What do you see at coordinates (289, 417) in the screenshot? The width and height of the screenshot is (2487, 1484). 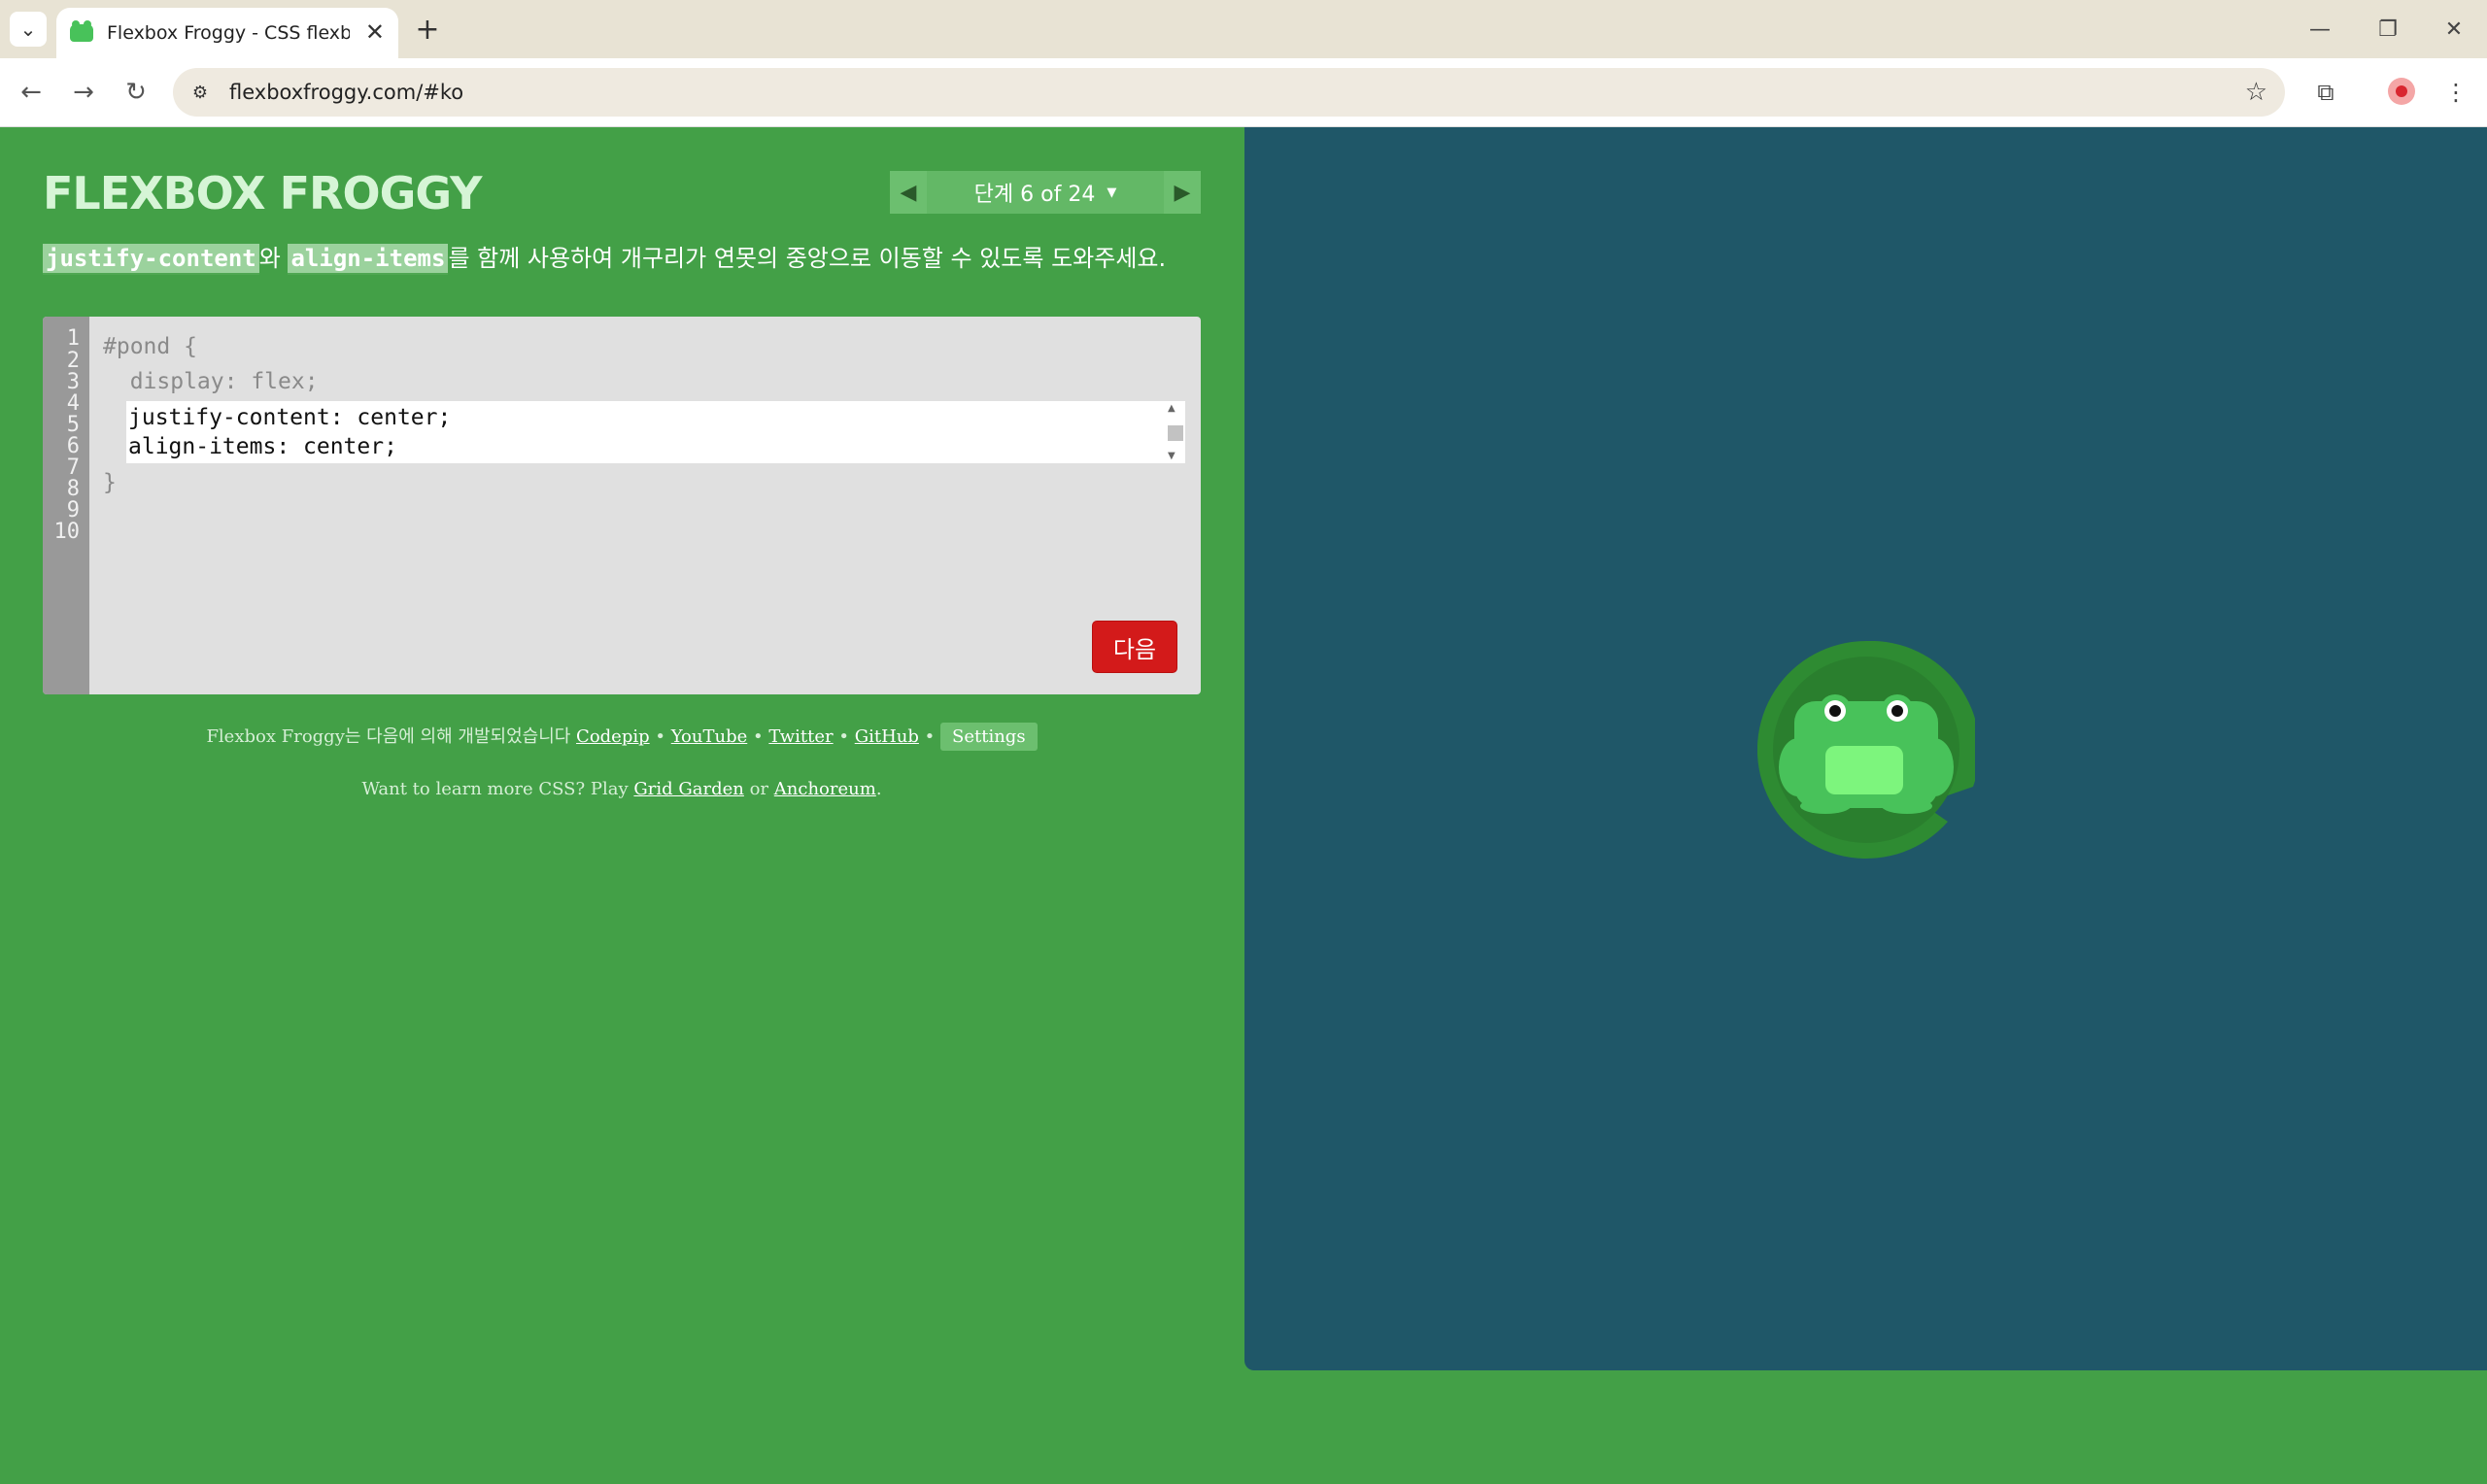 I see `css-input-line-1: justify-content: center;` at bounding box center [289, 417].